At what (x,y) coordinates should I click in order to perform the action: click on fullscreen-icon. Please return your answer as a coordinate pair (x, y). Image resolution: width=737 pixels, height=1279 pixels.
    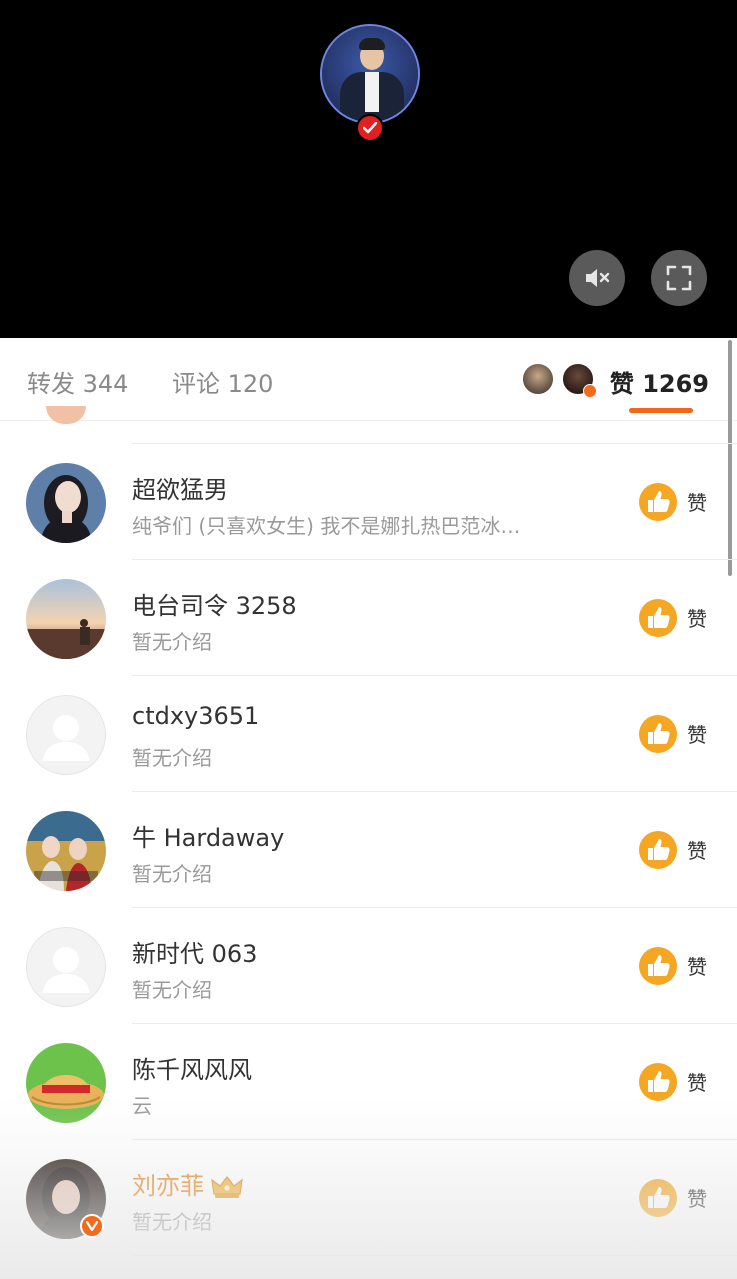
    Looking at the image, I should click on (679, 278).